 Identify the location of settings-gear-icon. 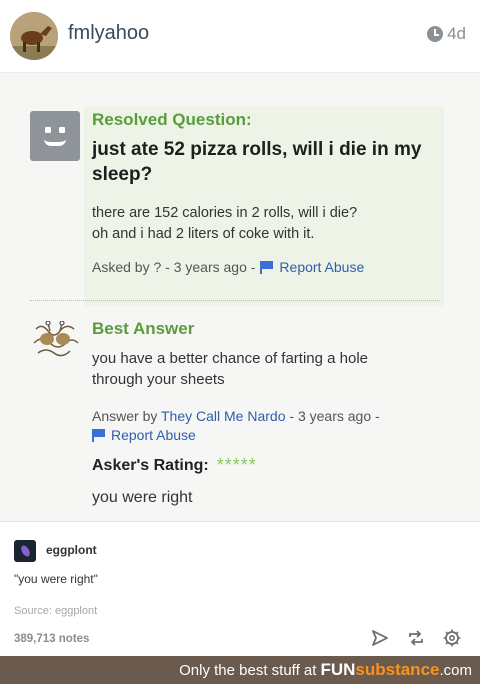
(452, 638).